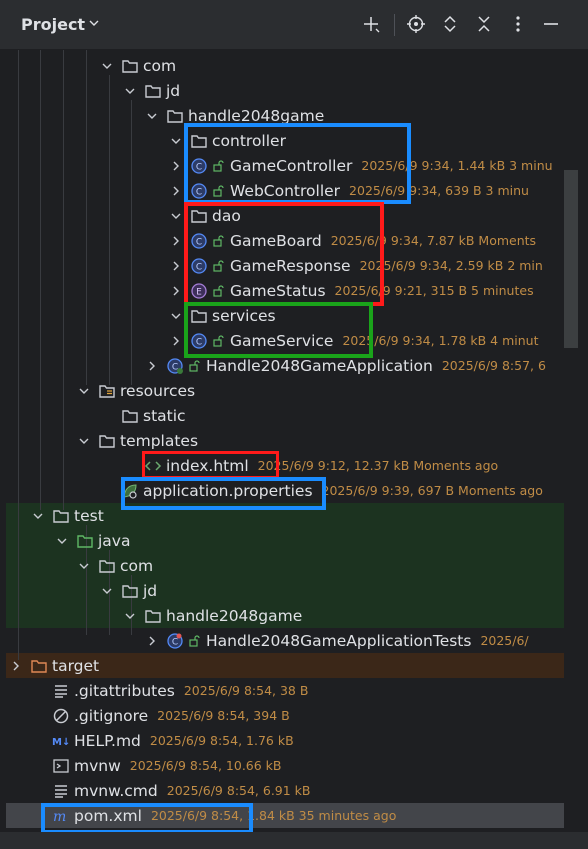 The image size is (588, 849). What do you see at coordinates (205, 215) in the screenshot?
I see `tree-item-dao: dao` at bounding box center [205, 215].